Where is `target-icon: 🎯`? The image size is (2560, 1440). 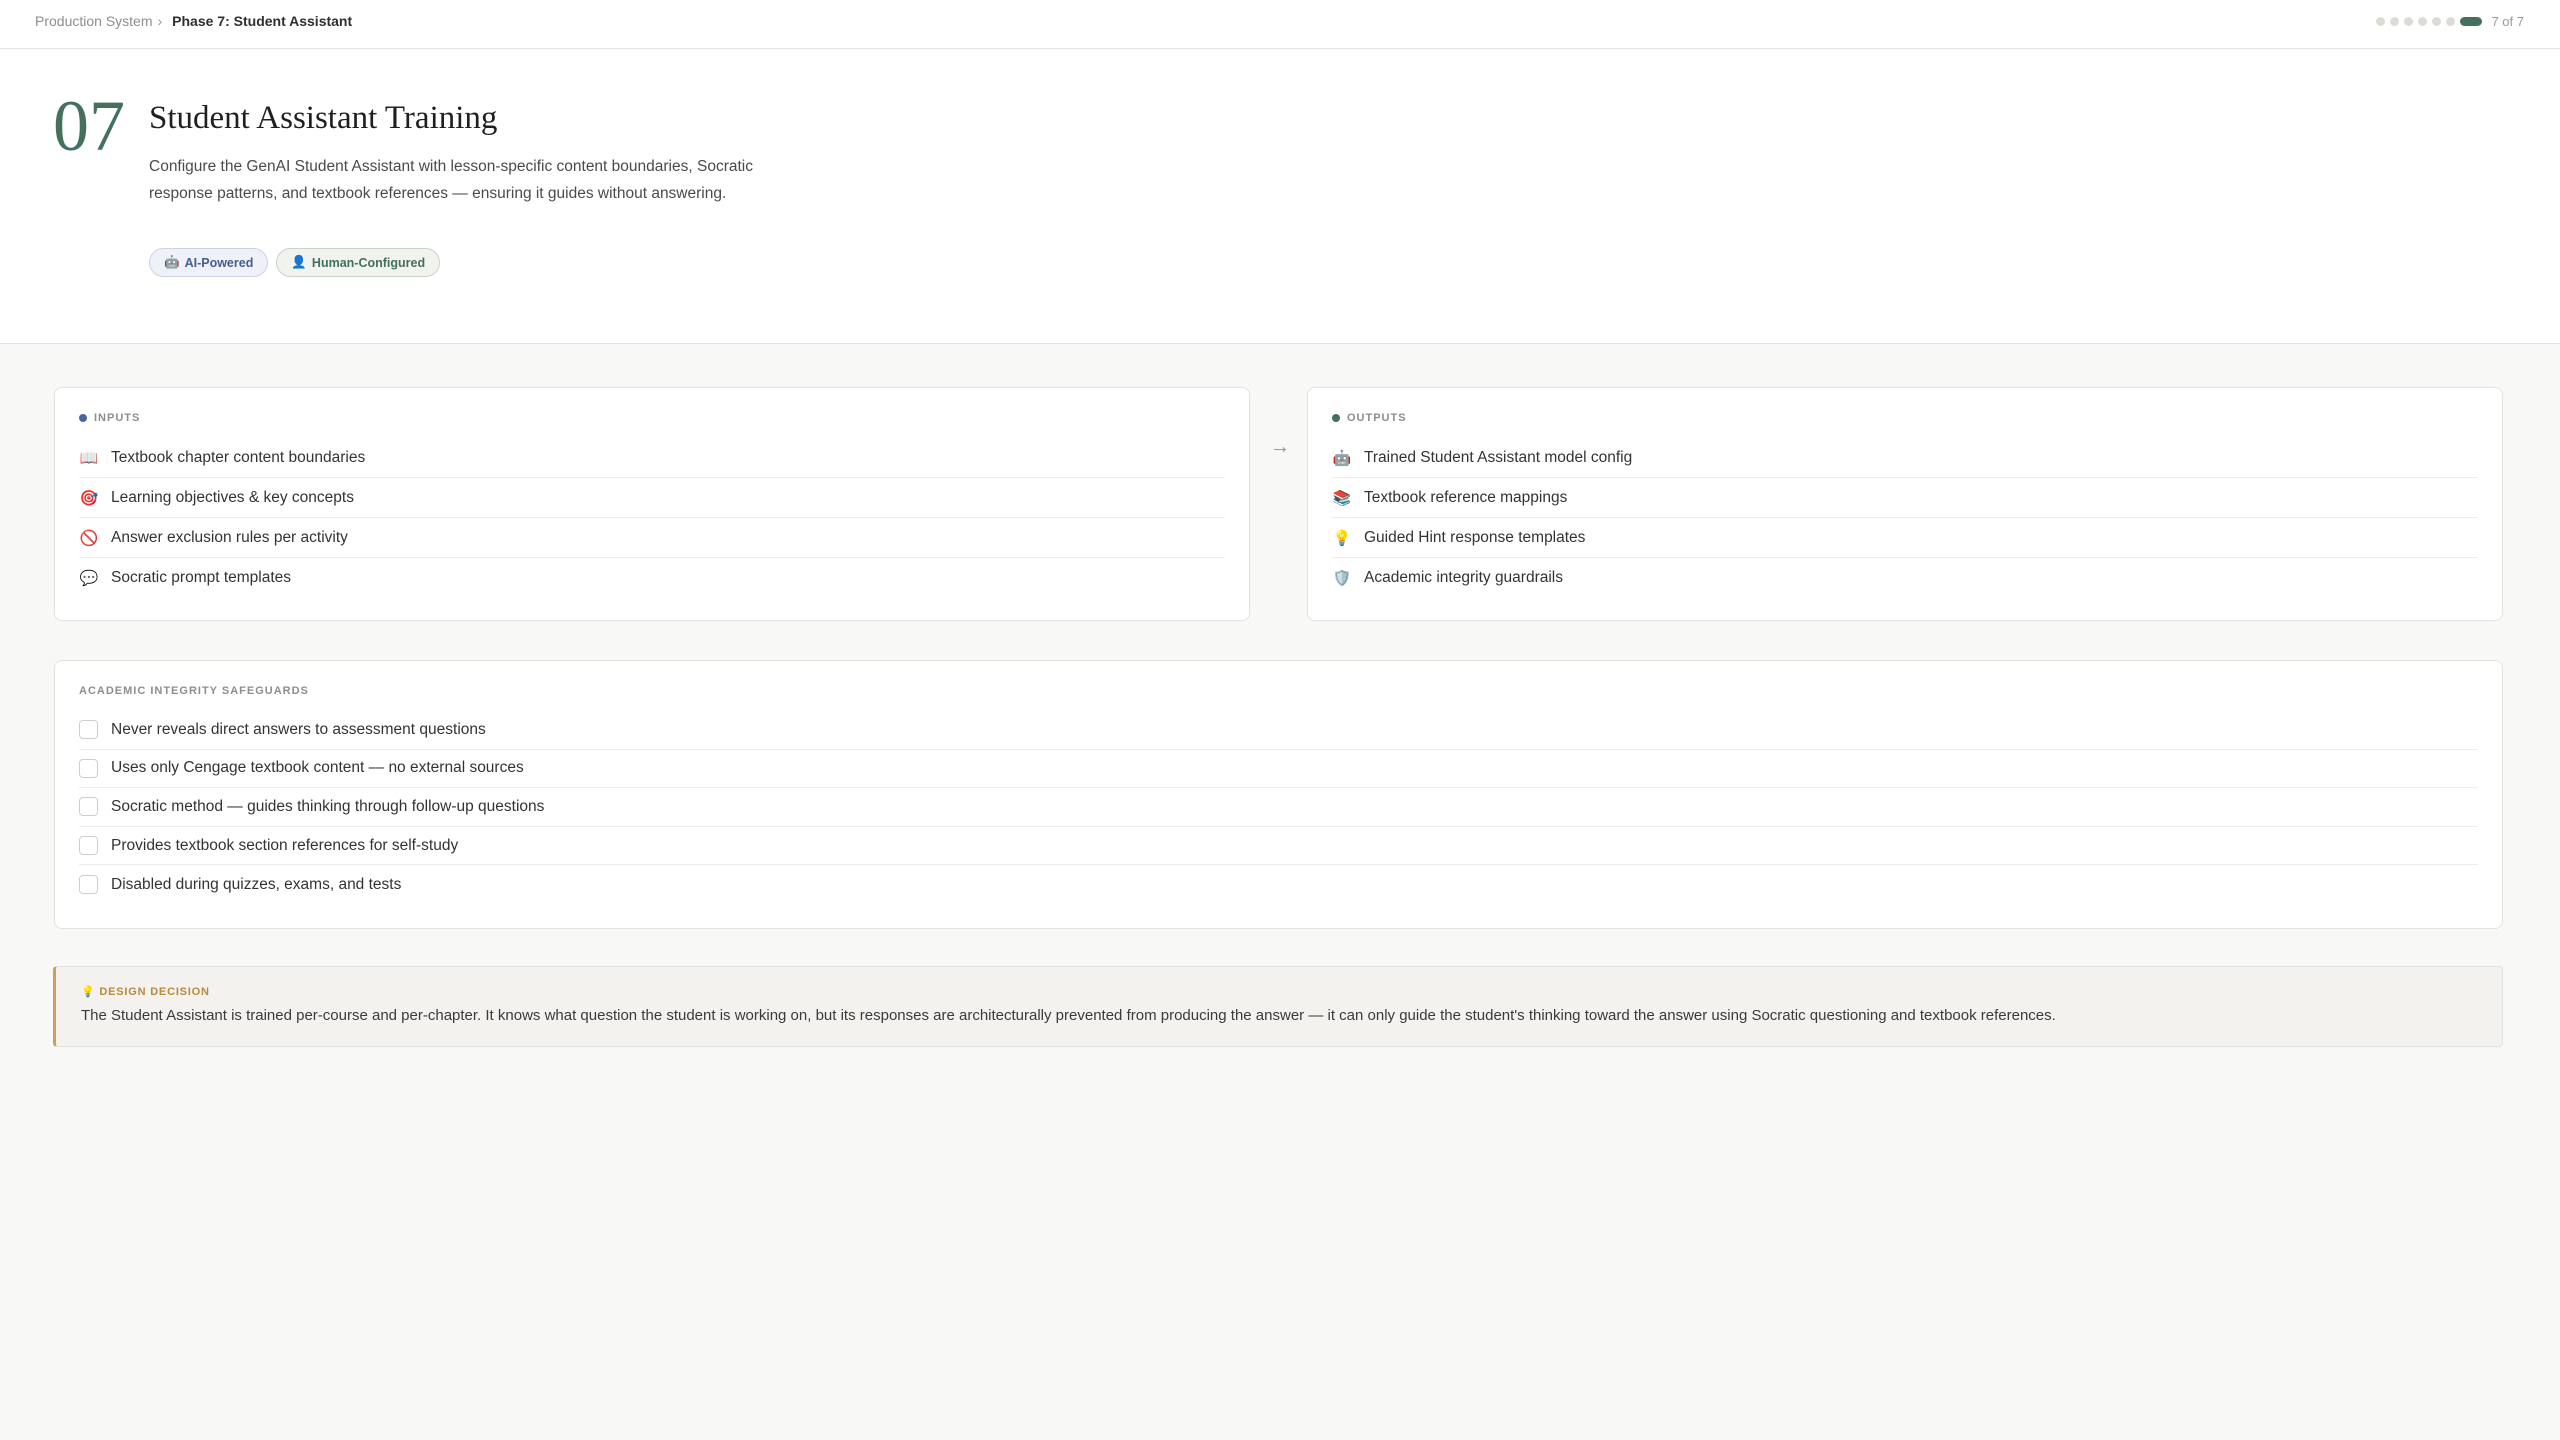 target-icon: 🎯 is located at coordinates (89, 498).